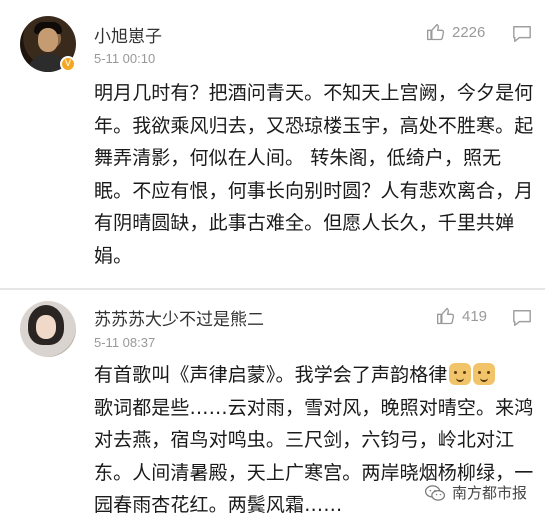 This screenshot has width=545, height=516. What do you see at coordinates (128, 34) in the screenshot?
I see `comment-author: 小旭崽子` at bounding box center [128, 34].